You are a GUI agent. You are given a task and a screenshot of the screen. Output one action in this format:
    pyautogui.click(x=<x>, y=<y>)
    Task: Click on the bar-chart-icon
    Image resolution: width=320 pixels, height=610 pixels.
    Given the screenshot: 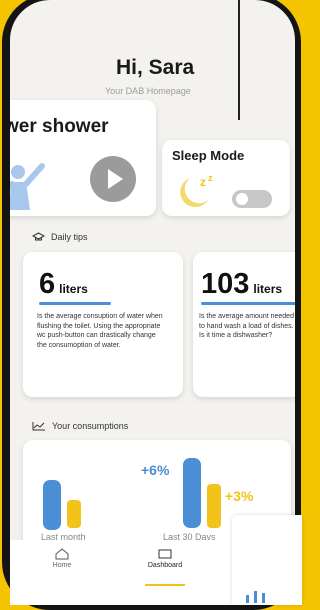 What is the action you would take?
    pyautogui.click(x=255, y=597)
    